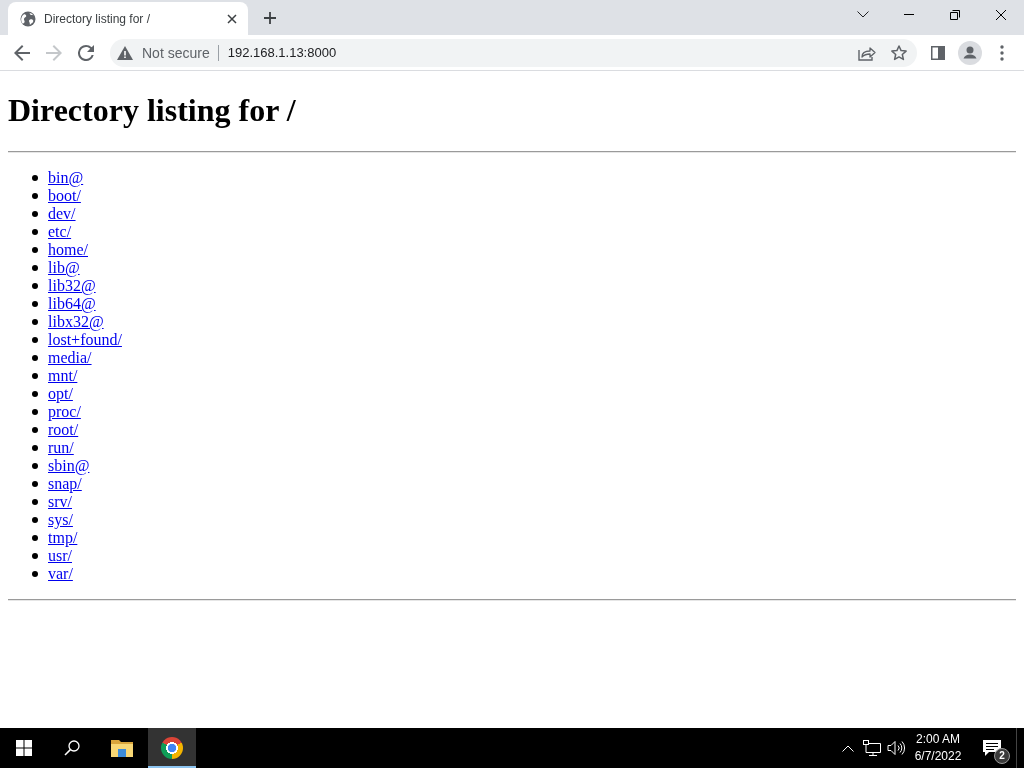  I want to click on star-icon, so click(899, 52).